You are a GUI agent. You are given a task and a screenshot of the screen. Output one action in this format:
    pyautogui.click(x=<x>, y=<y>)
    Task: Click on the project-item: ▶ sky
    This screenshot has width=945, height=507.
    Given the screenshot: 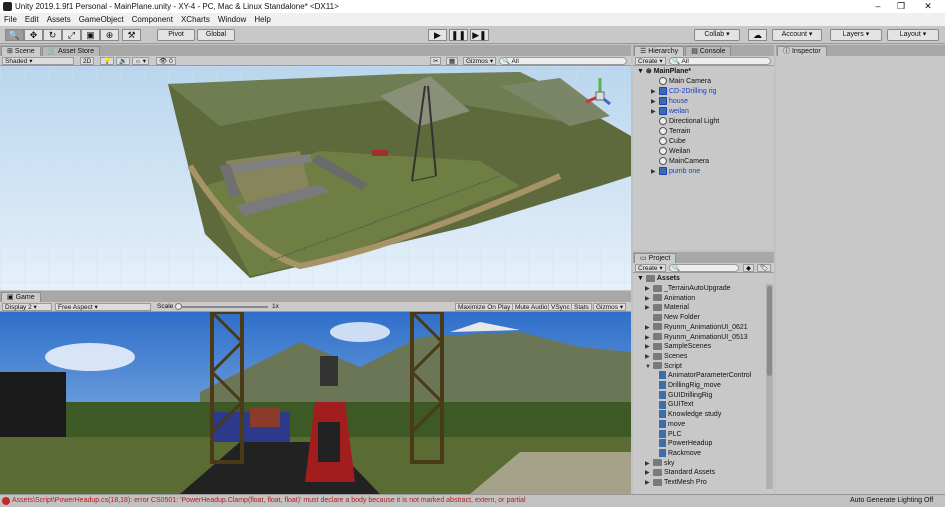 What is the action you would take?
    pyautogui.click(x=660, y=464)
    